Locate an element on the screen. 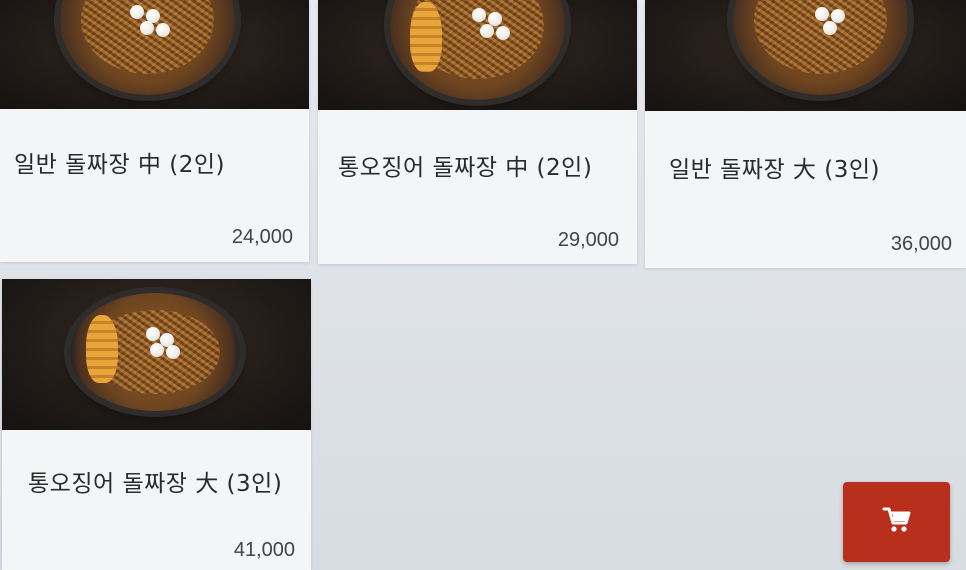  menu-item-price: 41,000 is located at coordinates (264, 550).